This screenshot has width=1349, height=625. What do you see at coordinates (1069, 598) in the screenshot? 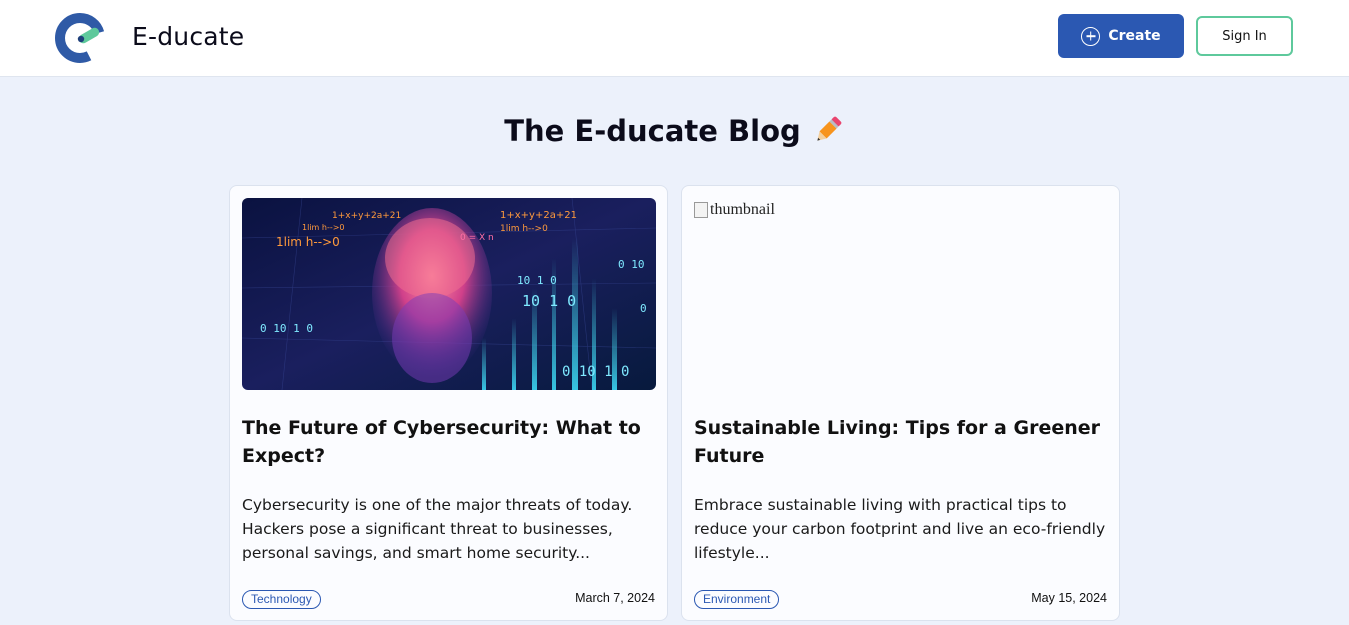
I see `post-date: May 15, 2024` at bounding box center [1069, 598].